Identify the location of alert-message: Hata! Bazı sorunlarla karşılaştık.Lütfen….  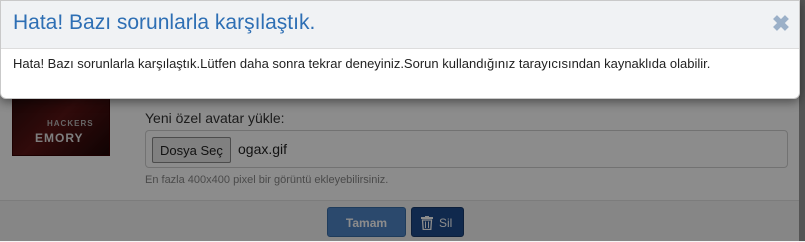
(362, 63).